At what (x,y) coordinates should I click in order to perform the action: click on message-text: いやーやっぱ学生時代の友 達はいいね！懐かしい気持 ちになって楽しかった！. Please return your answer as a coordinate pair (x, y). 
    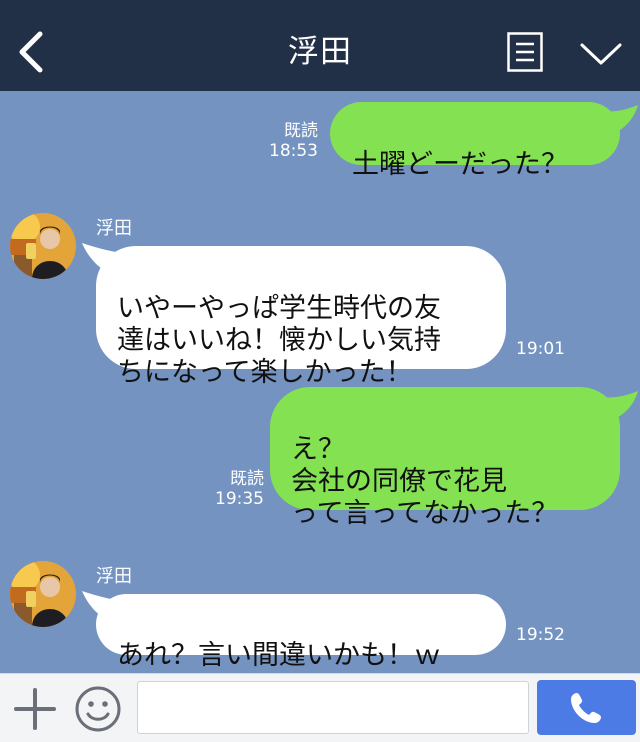
    Looking at the image, I should click on (279, 340).